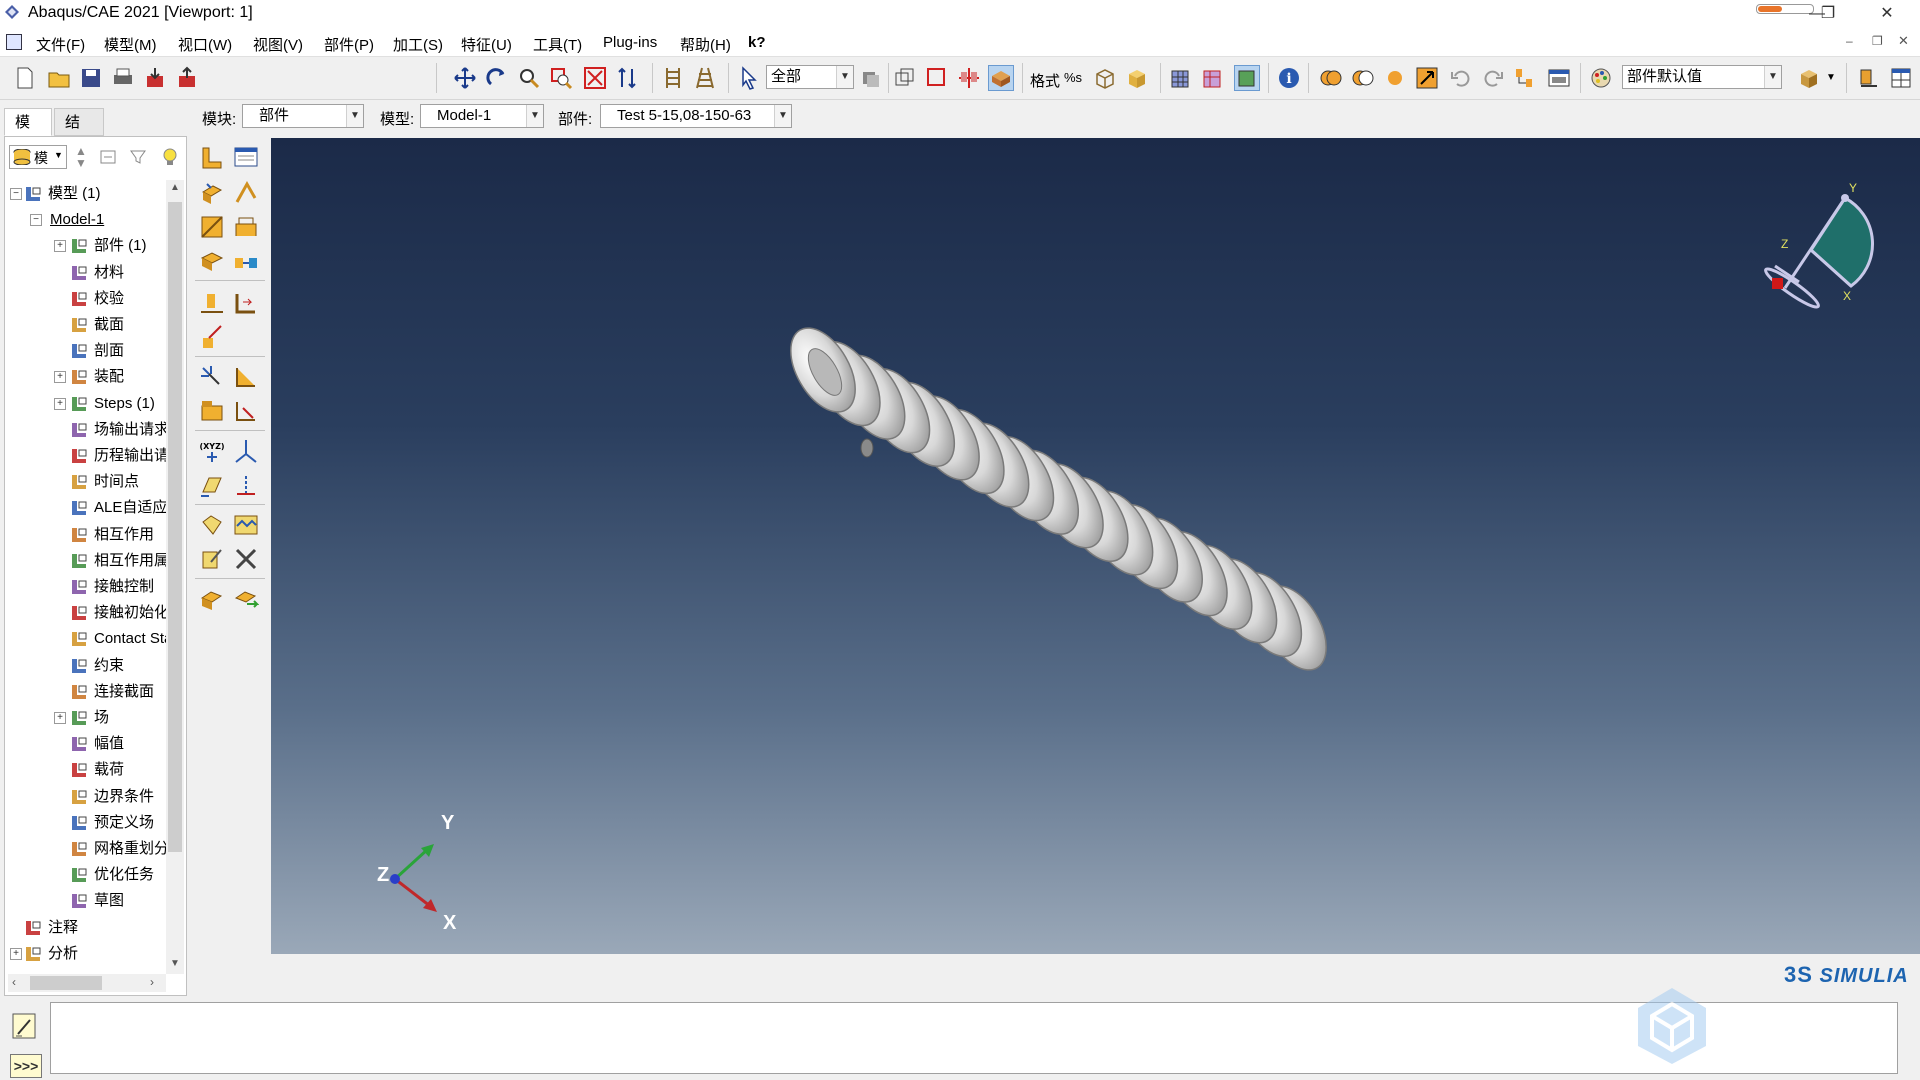  What do you see at coordinates (1137, 78) in the screenshot?
I see `shaded-cube-icon` at bounding box center [1137, 78].